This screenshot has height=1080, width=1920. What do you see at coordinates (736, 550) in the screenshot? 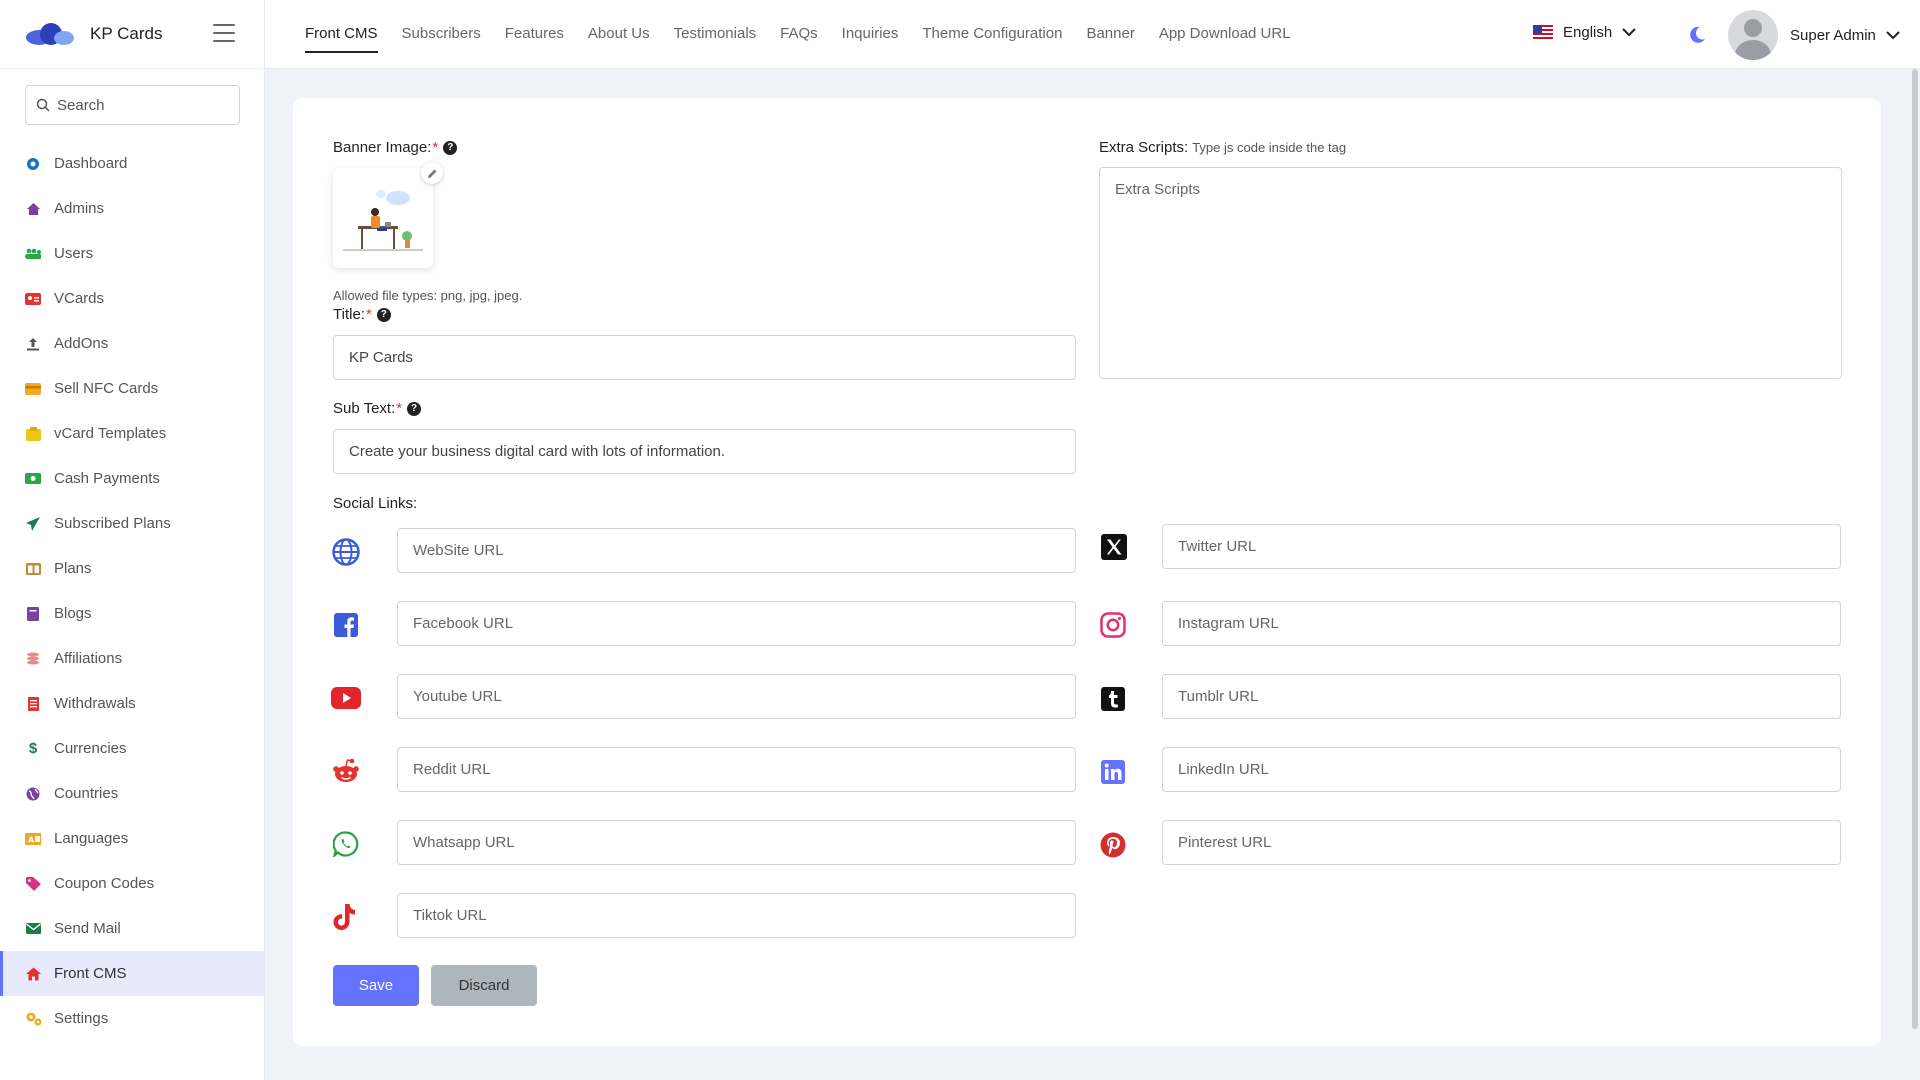
I see `website-url-input` at bounding box center [736, 550].